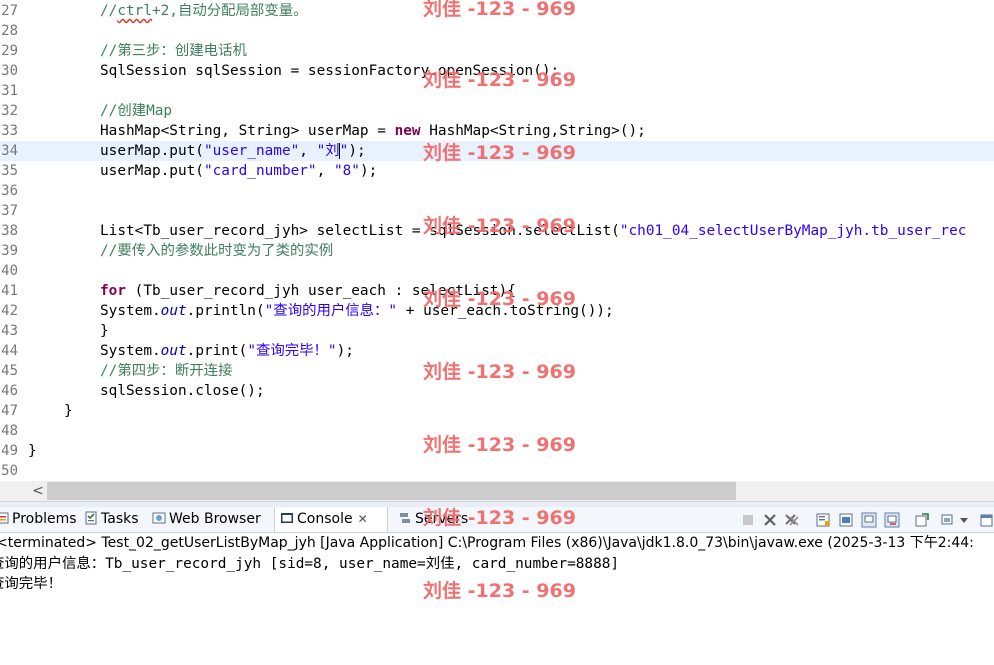  Describe the element at coordinates (9, 331) in the screenshot. I see `line-number: 43` at that location.